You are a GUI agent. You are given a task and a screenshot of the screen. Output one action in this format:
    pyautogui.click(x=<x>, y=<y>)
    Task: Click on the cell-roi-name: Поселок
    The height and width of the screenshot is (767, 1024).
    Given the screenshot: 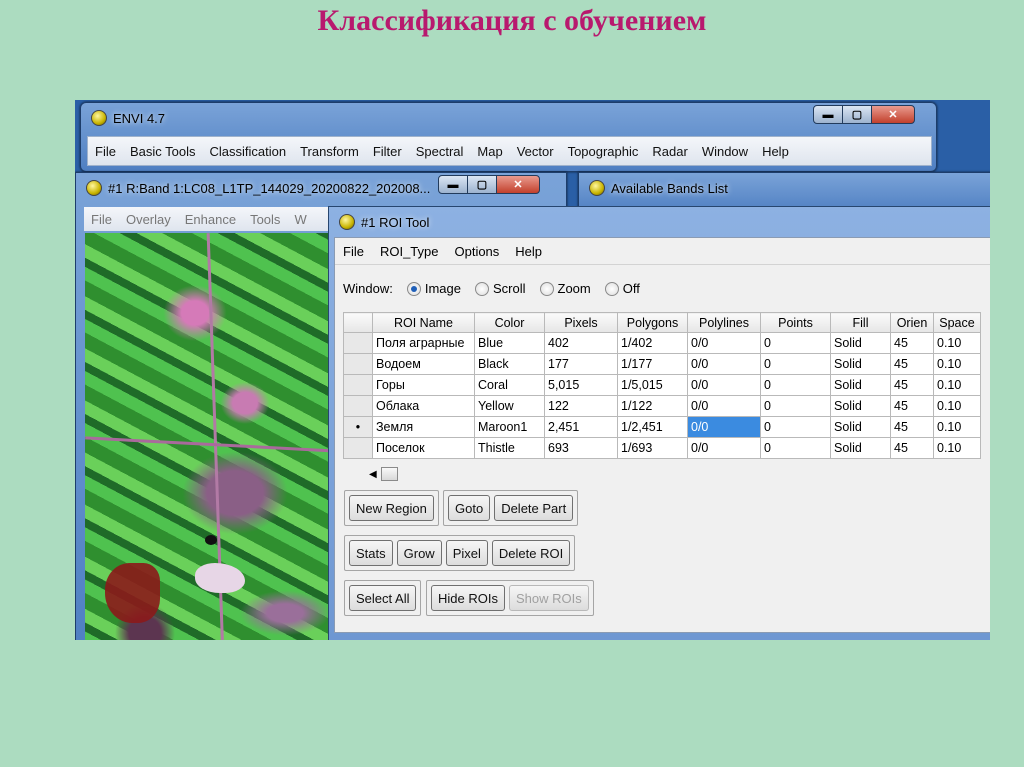 What is the action you would take?
    pyautogui.click(x=423, y=448)
    